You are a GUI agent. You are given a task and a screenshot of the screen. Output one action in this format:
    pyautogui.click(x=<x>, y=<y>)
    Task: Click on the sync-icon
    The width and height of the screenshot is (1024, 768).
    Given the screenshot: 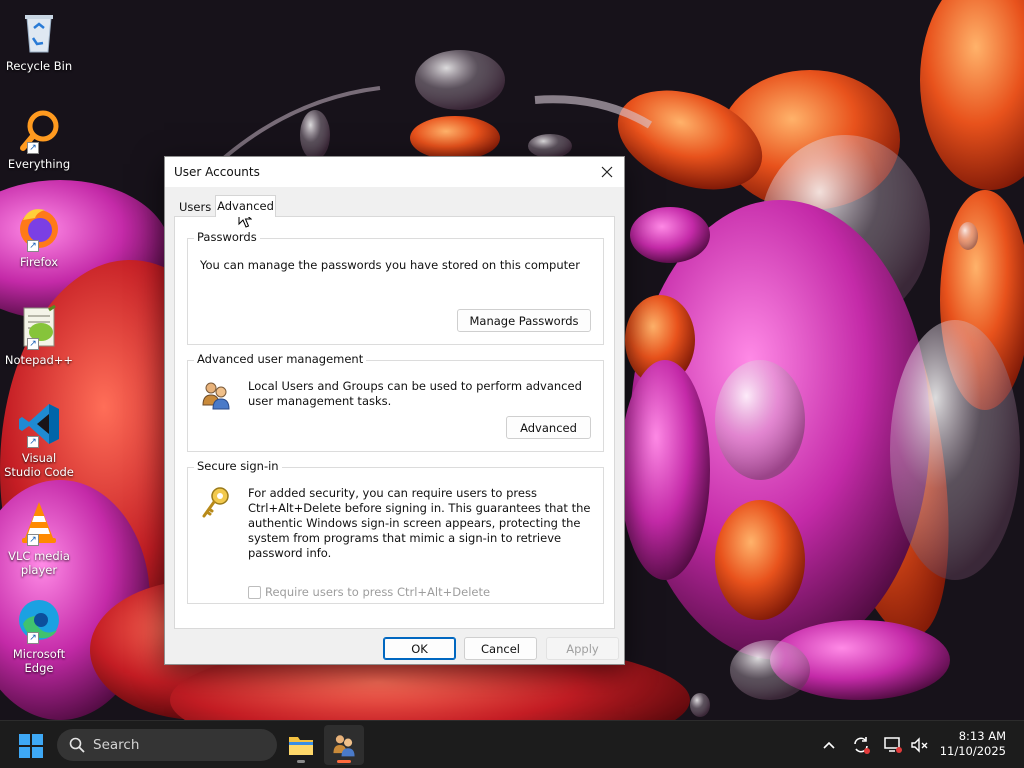 What is the action you would take?
    pyautogui.click(x=862, y=745)
    